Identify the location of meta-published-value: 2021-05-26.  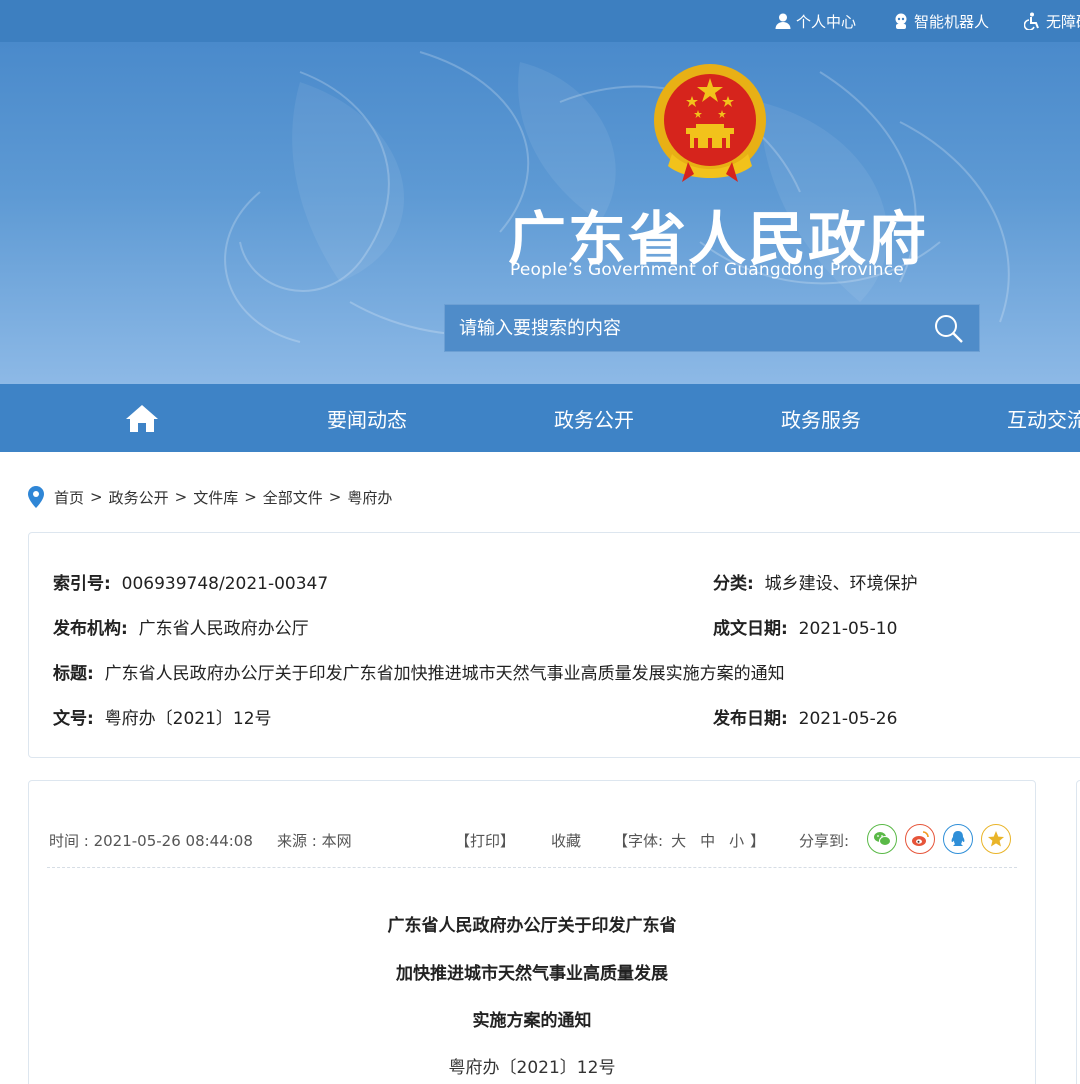
(848, 719).